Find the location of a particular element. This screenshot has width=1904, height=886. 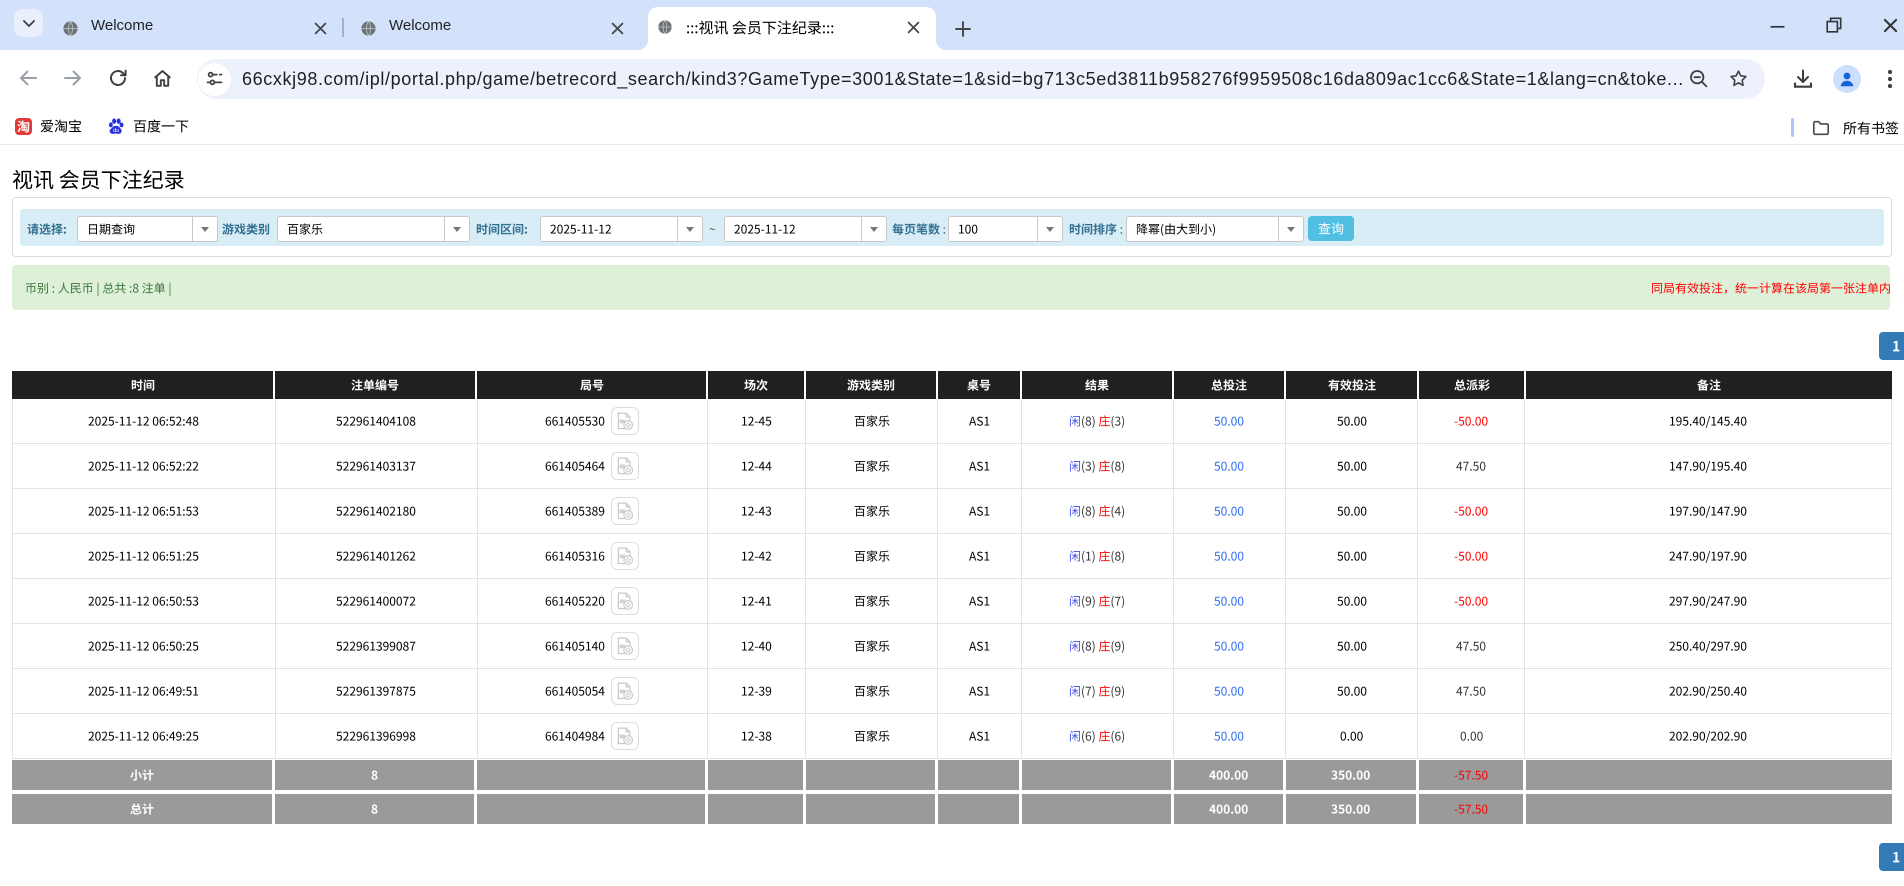

svg-text: du is located at coordinates (116, 131).